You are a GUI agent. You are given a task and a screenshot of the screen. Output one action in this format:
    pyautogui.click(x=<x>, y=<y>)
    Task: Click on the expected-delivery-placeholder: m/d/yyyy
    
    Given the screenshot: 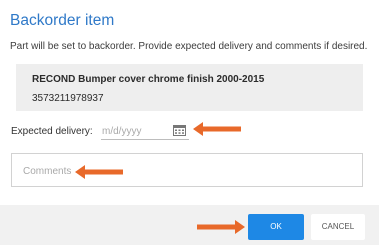 What is the action you would take?
    pyautogui.click(x=122, y=131)
    